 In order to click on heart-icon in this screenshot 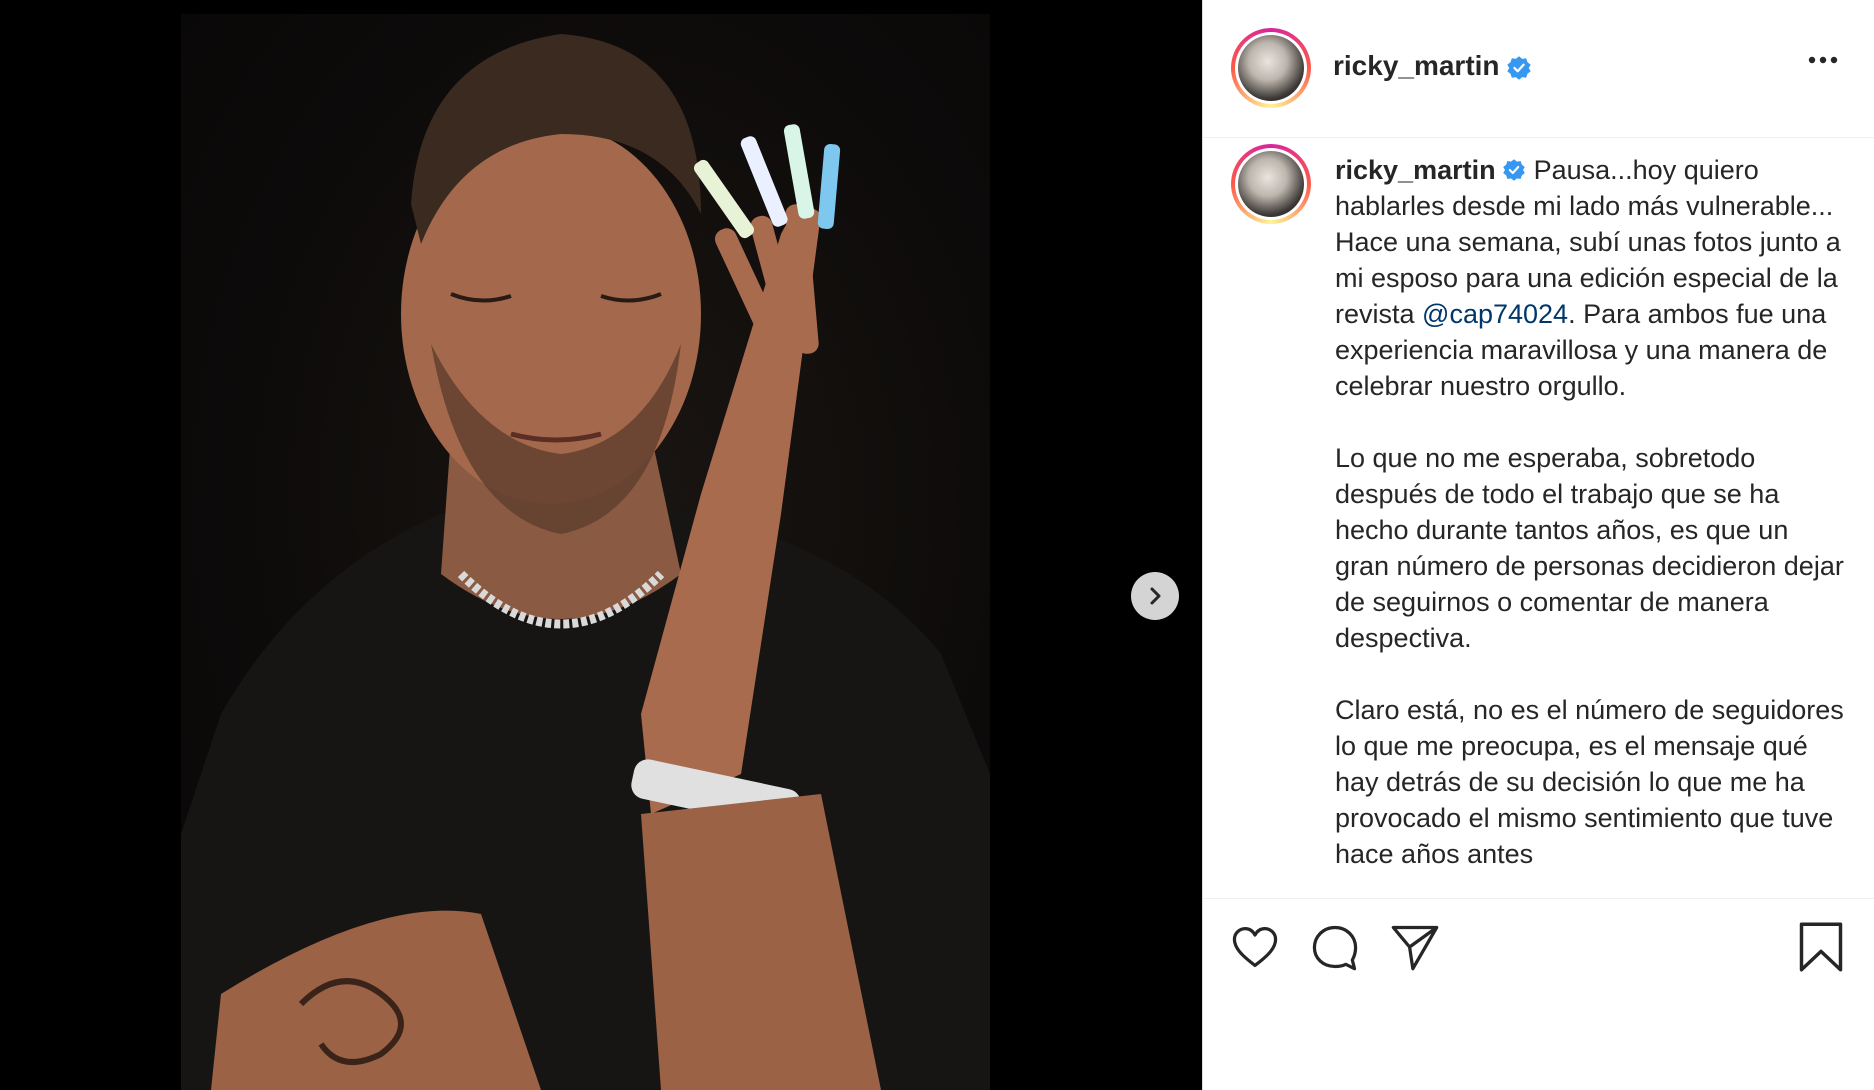, I will do `click(1255, 947)`.